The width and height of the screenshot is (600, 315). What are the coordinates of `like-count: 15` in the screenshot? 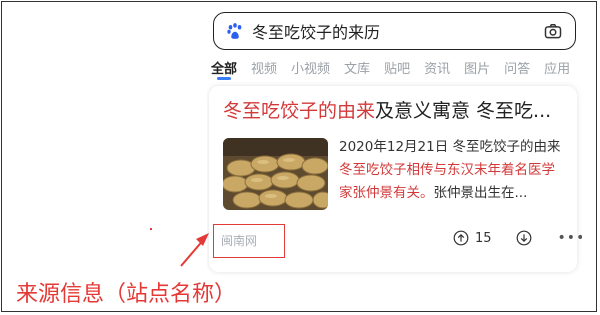 It's located at (483, 238).